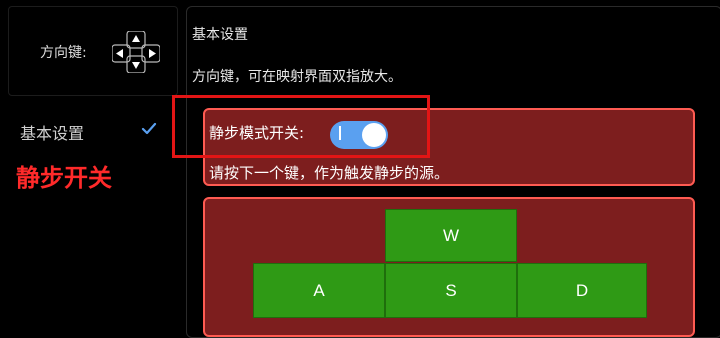 This screenshot has width=720, height=338. I want to click on key-s: S, so click(451, 290).